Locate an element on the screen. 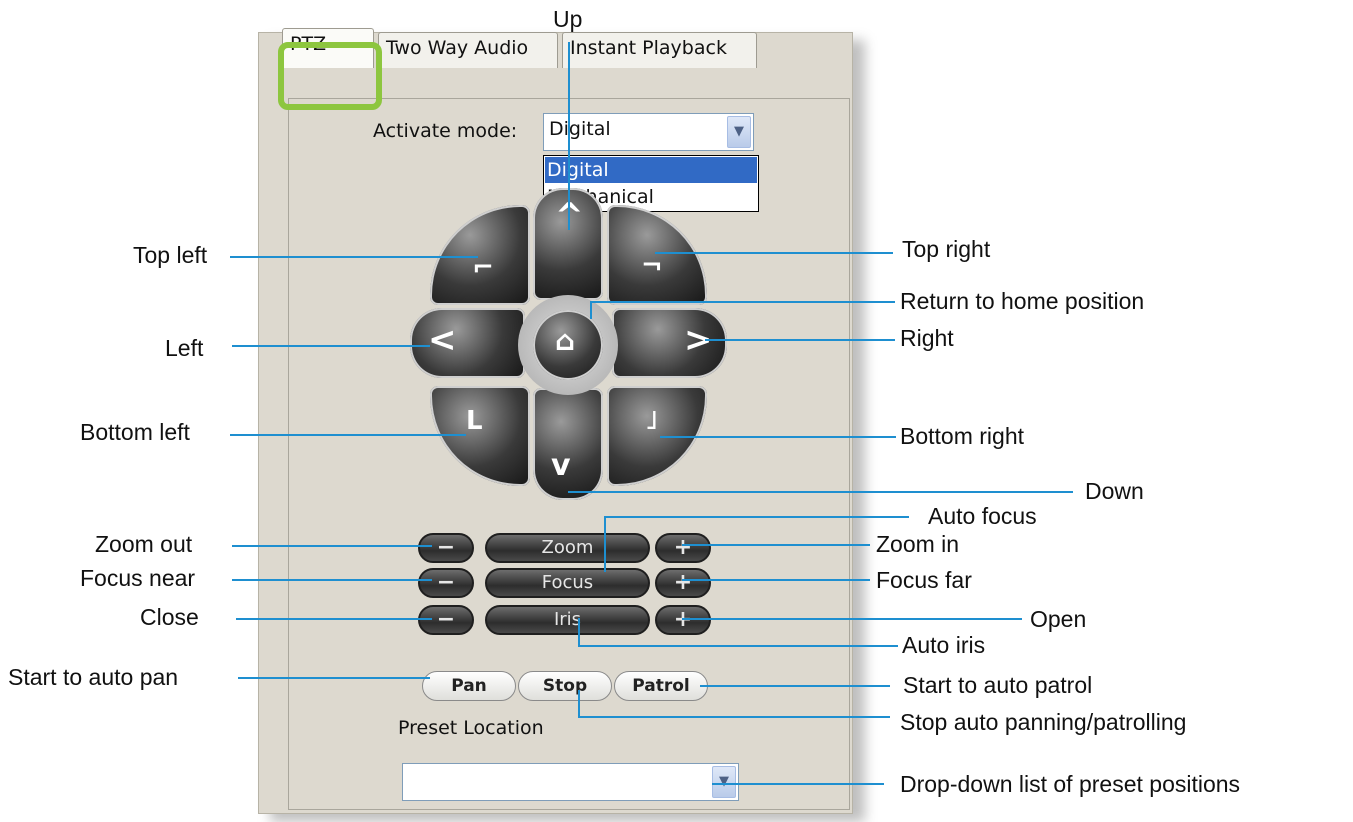 Image resolution: width=1353 pixels, height=822 pixels. patrol-button: Patrol is located at coordinates (661, 686).